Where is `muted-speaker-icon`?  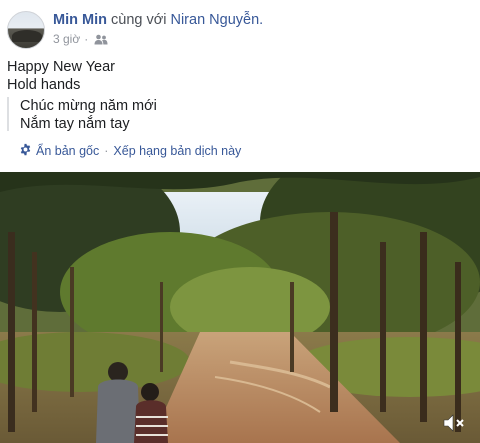
muted-speaker-icon is located at coordinates (454, 423).